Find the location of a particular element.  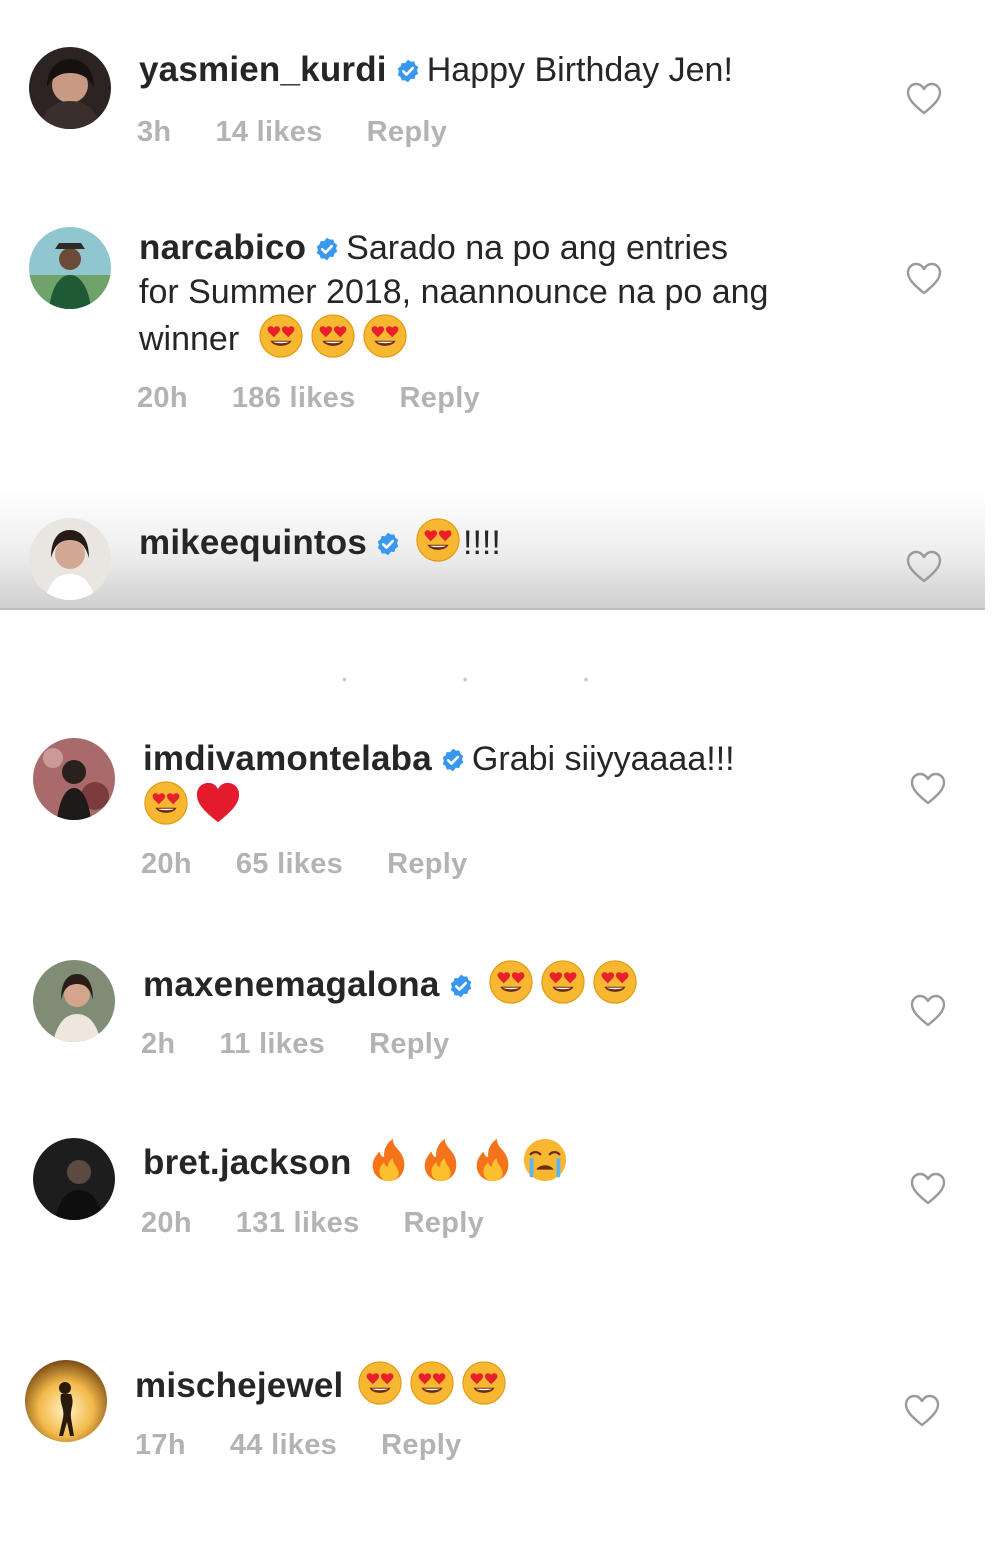

comment-meta: 2h 11 likes Reply is located at coordinates (317, 1044).